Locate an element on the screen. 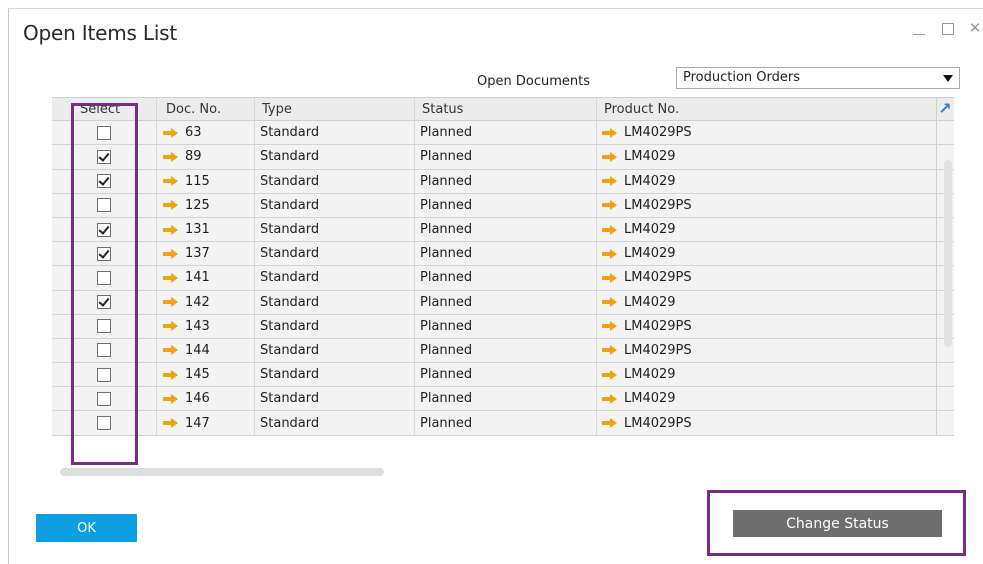 Image resolution: width=983 pixels, height=564 pixels. doc-no-cell: 143 is located at coordinates (206, 326).